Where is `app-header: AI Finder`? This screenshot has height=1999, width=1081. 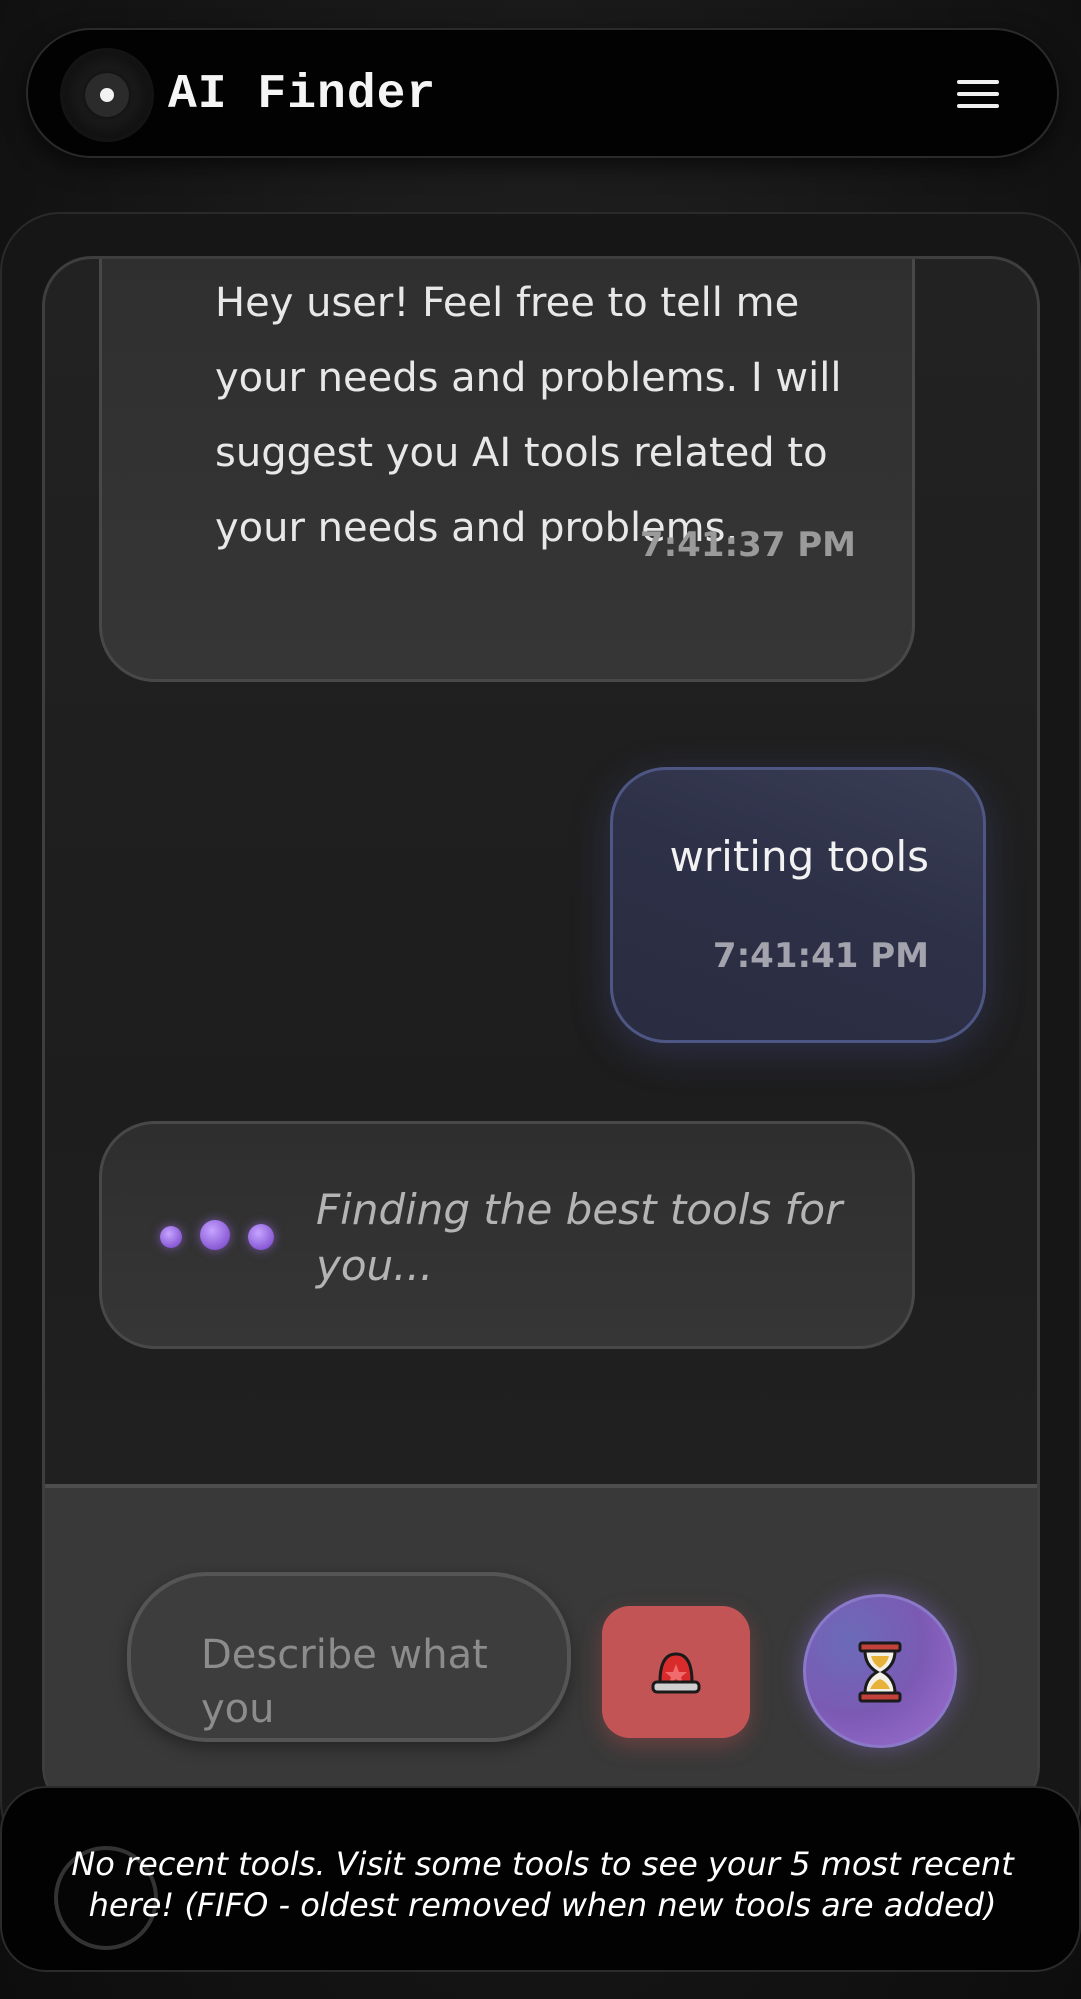
app-header: AI Finder is located at coordinates (542, 93).